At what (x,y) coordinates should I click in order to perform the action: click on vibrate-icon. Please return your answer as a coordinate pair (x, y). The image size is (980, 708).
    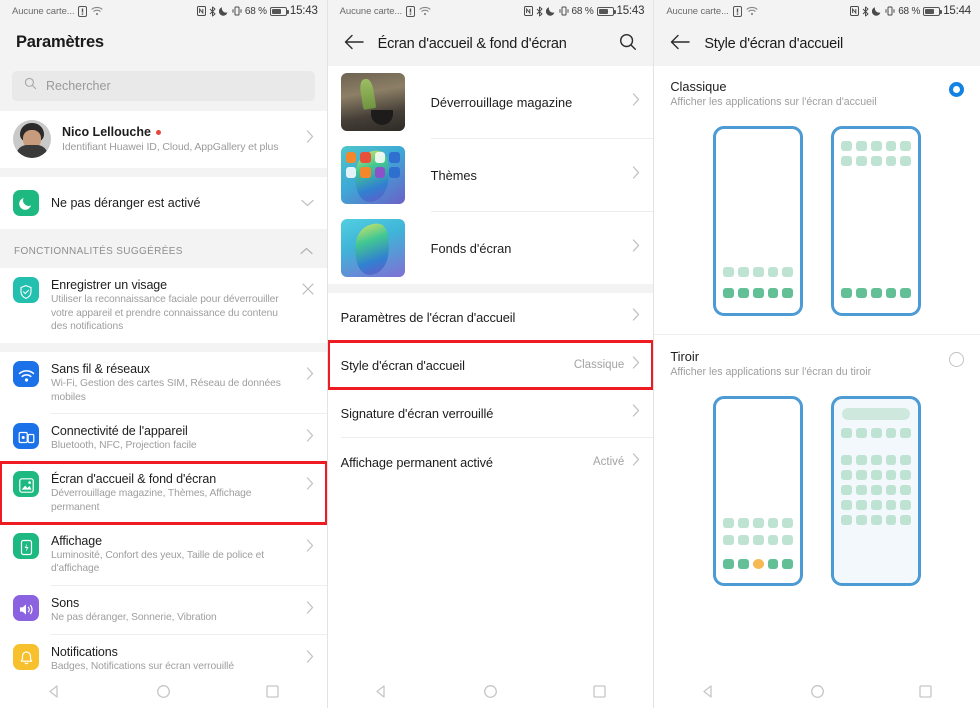
    Looking at the image, I should click on (890, 11).